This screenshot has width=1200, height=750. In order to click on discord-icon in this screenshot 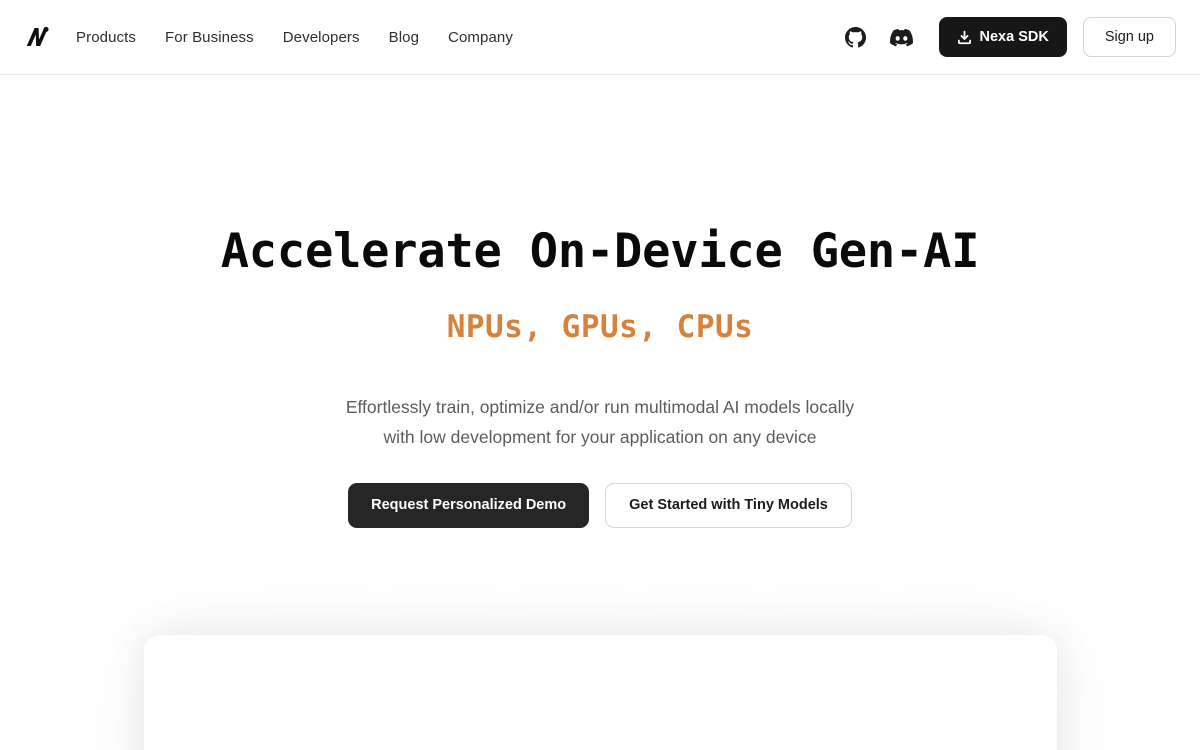, I will do `click(902, 37)`.